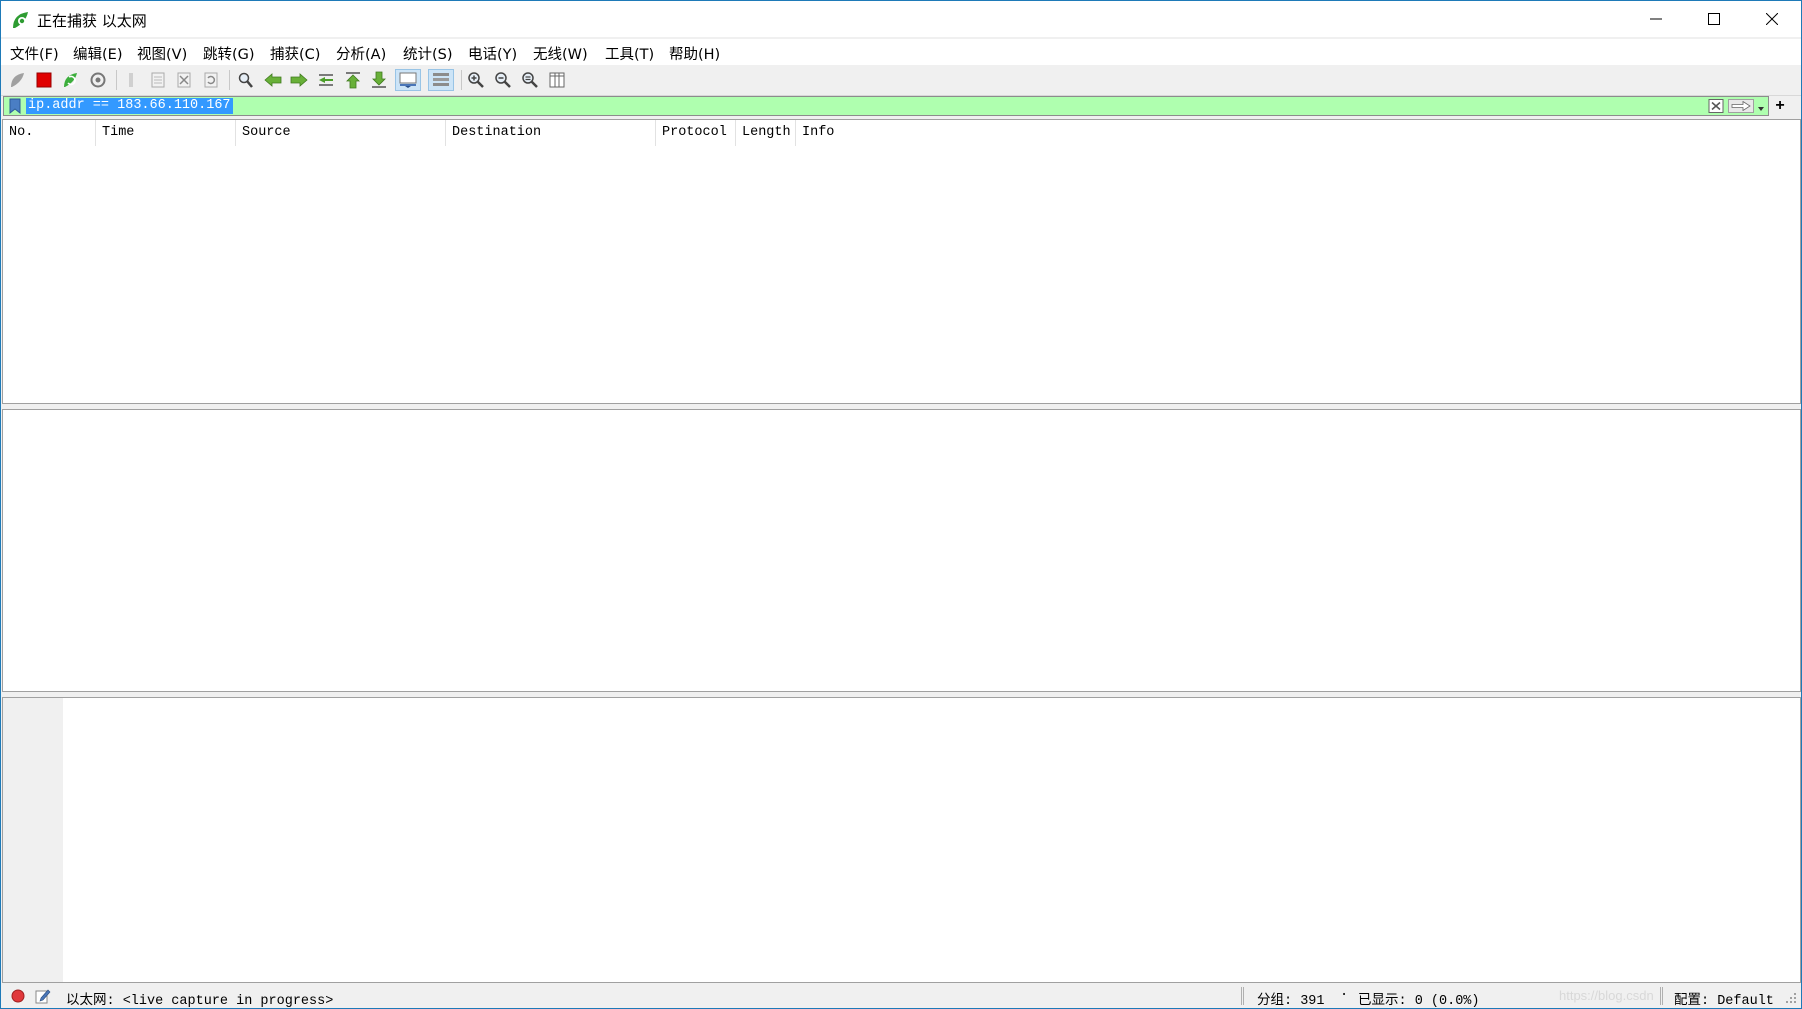  I want to click on capture-status-text: 以太网: <live capture in progress>, so click(200, 1001).